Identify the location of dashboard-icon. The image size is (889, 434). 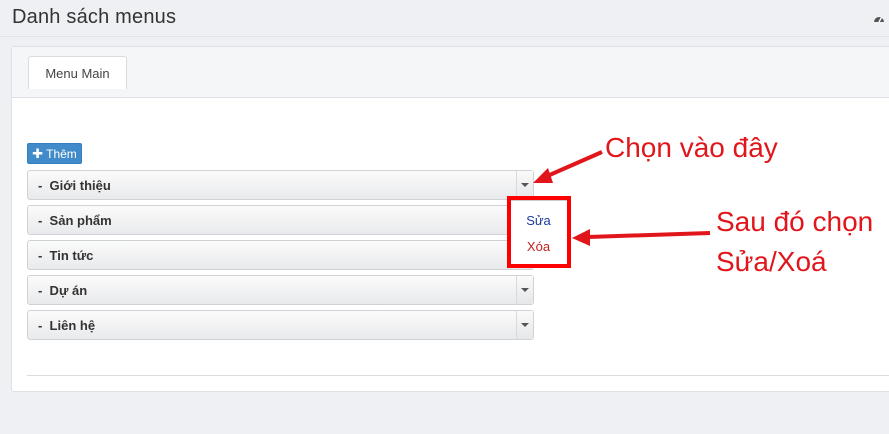
(879, 18).